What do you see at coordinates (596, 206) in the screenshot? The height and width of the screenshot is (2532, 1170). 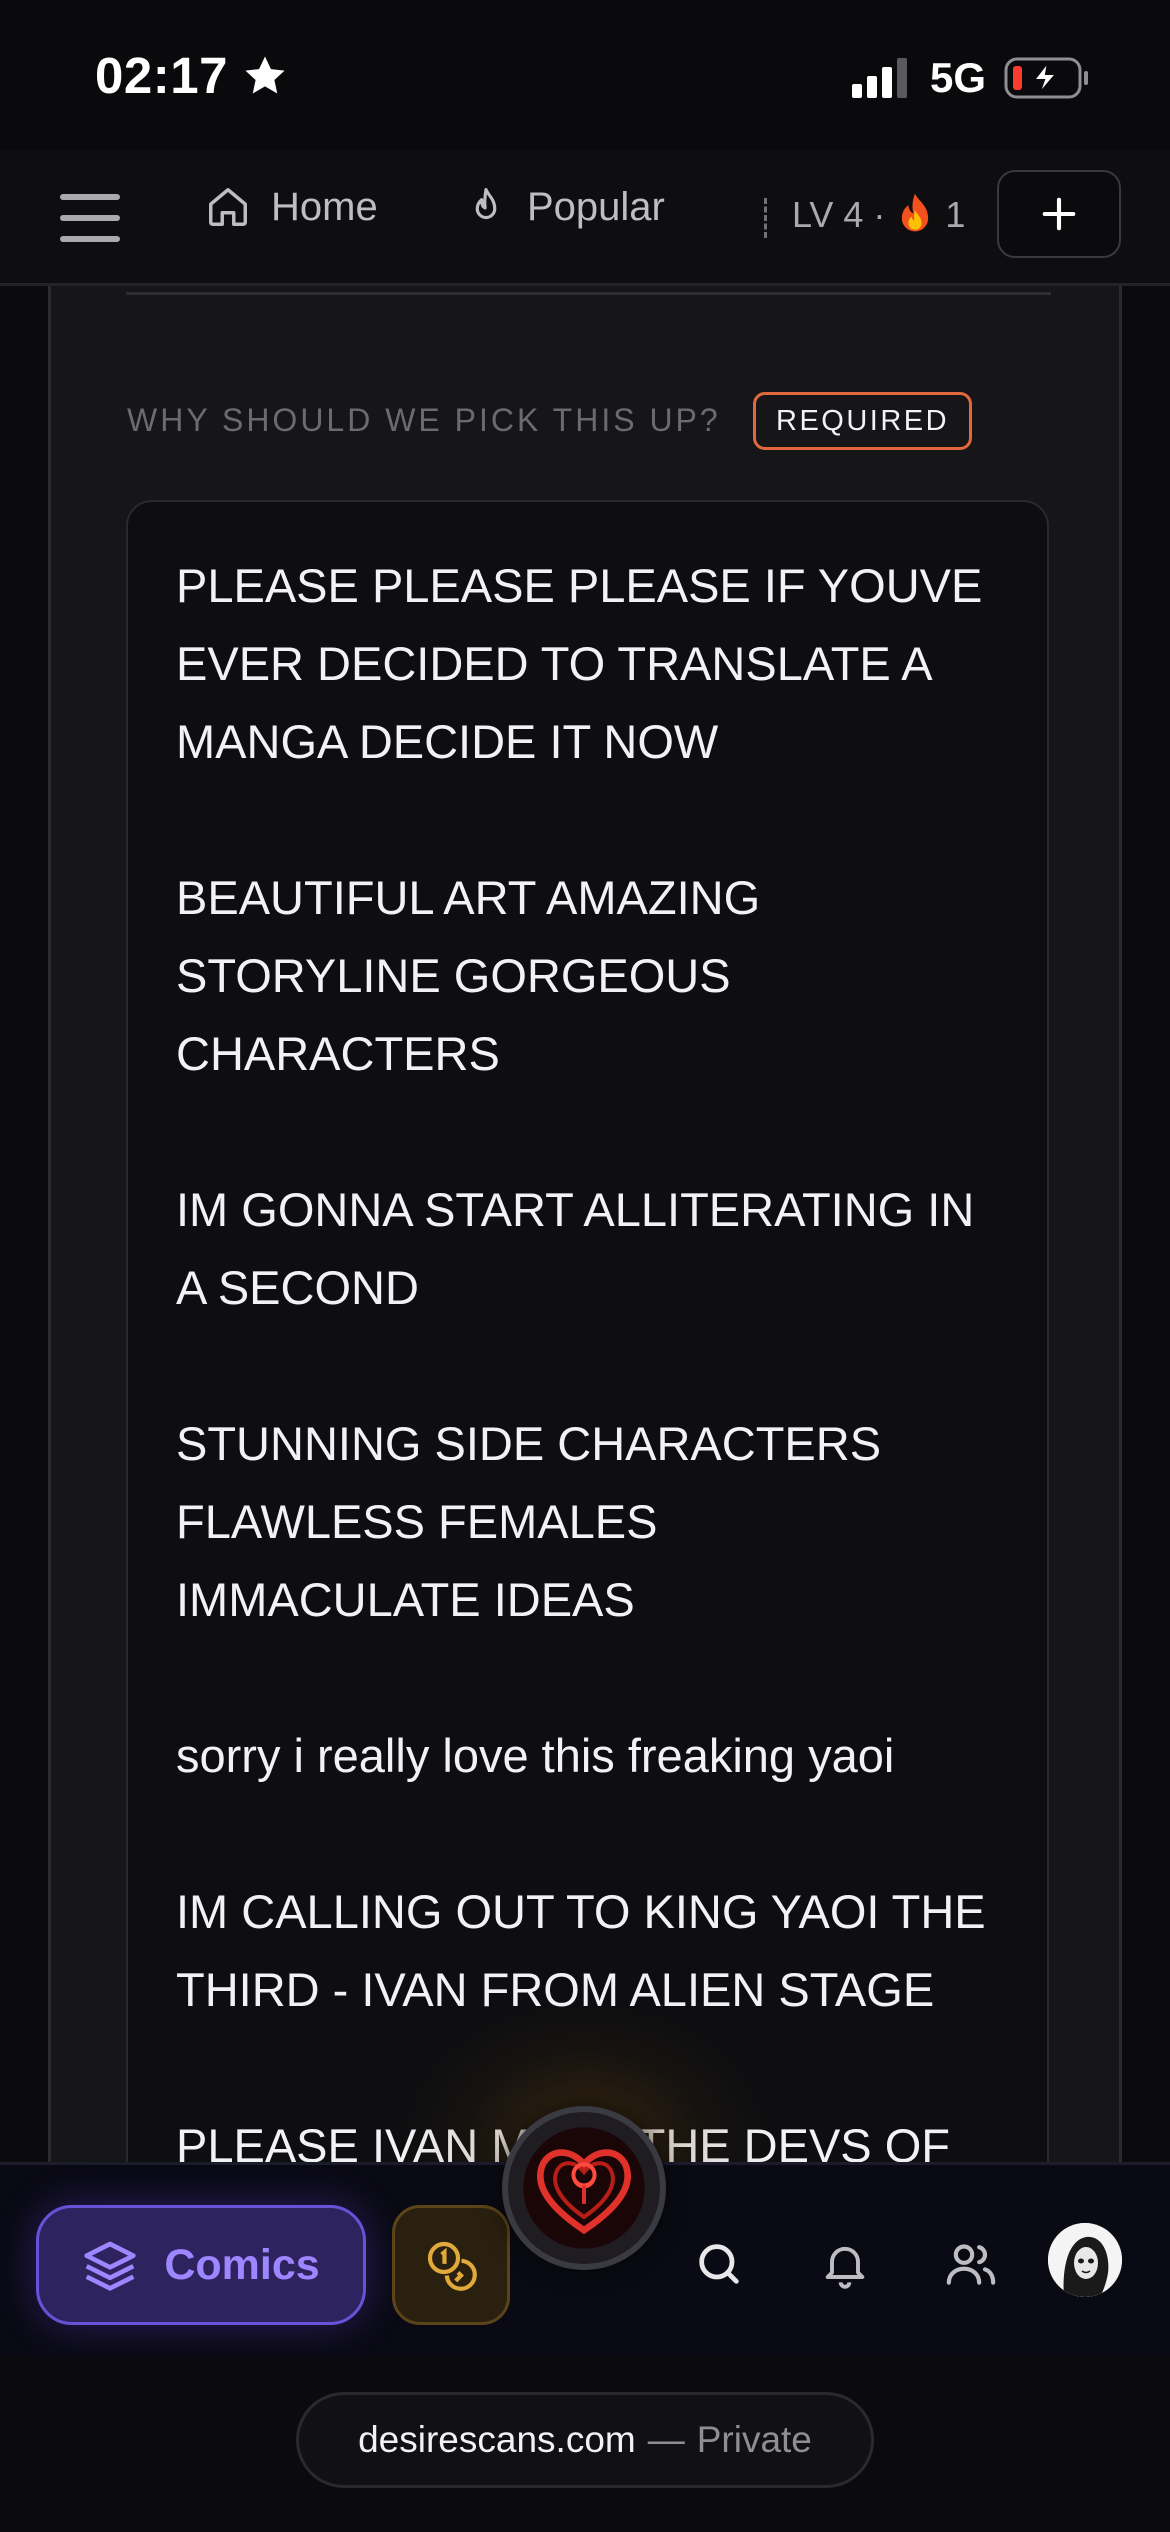 I see `nav-popular-label: Popular` at bounding box center [596, 206].